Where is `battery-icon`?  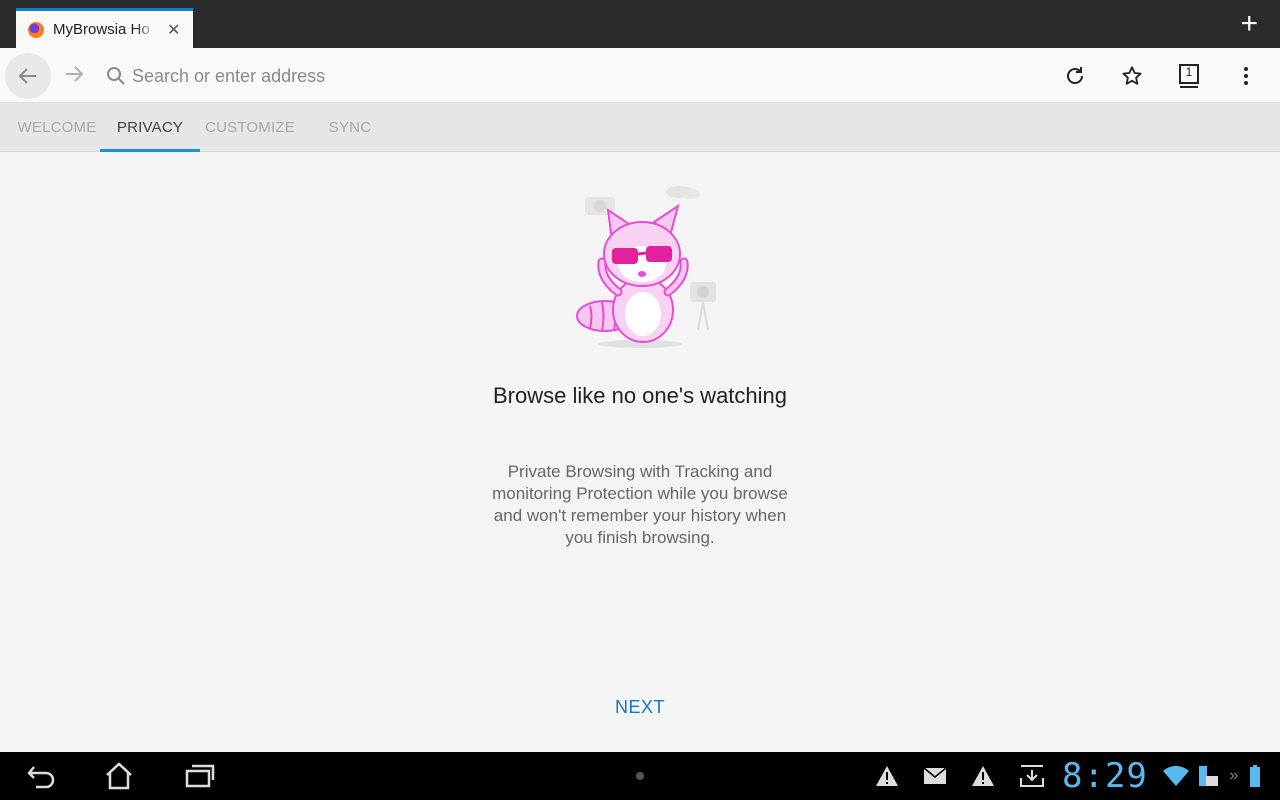 battery-icon is located at coordinates (1255, 776).